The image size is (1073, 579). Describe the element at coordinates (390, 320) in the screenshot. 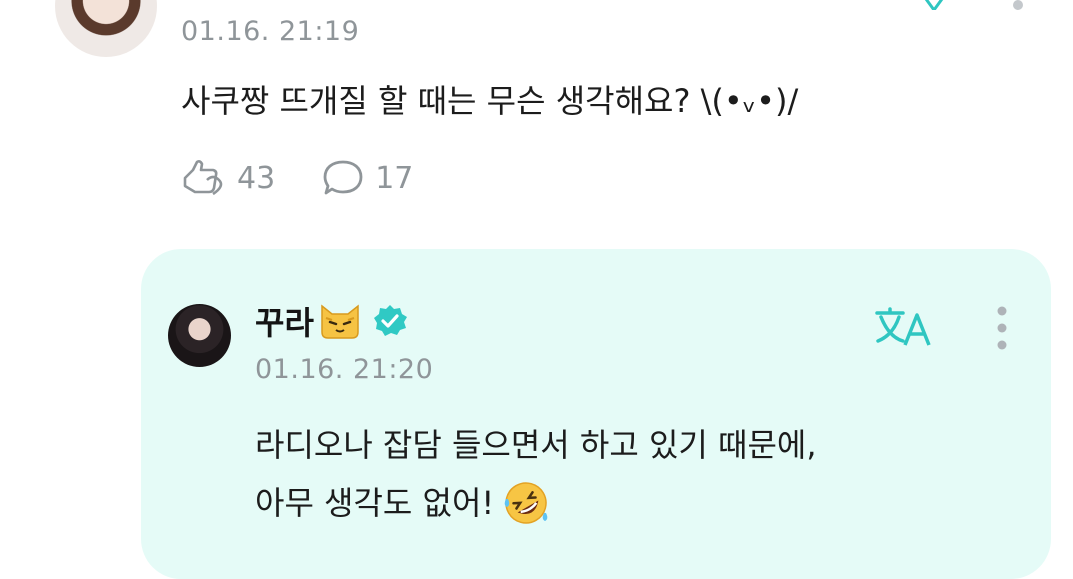

I see `verified-badge-icon` at that location.